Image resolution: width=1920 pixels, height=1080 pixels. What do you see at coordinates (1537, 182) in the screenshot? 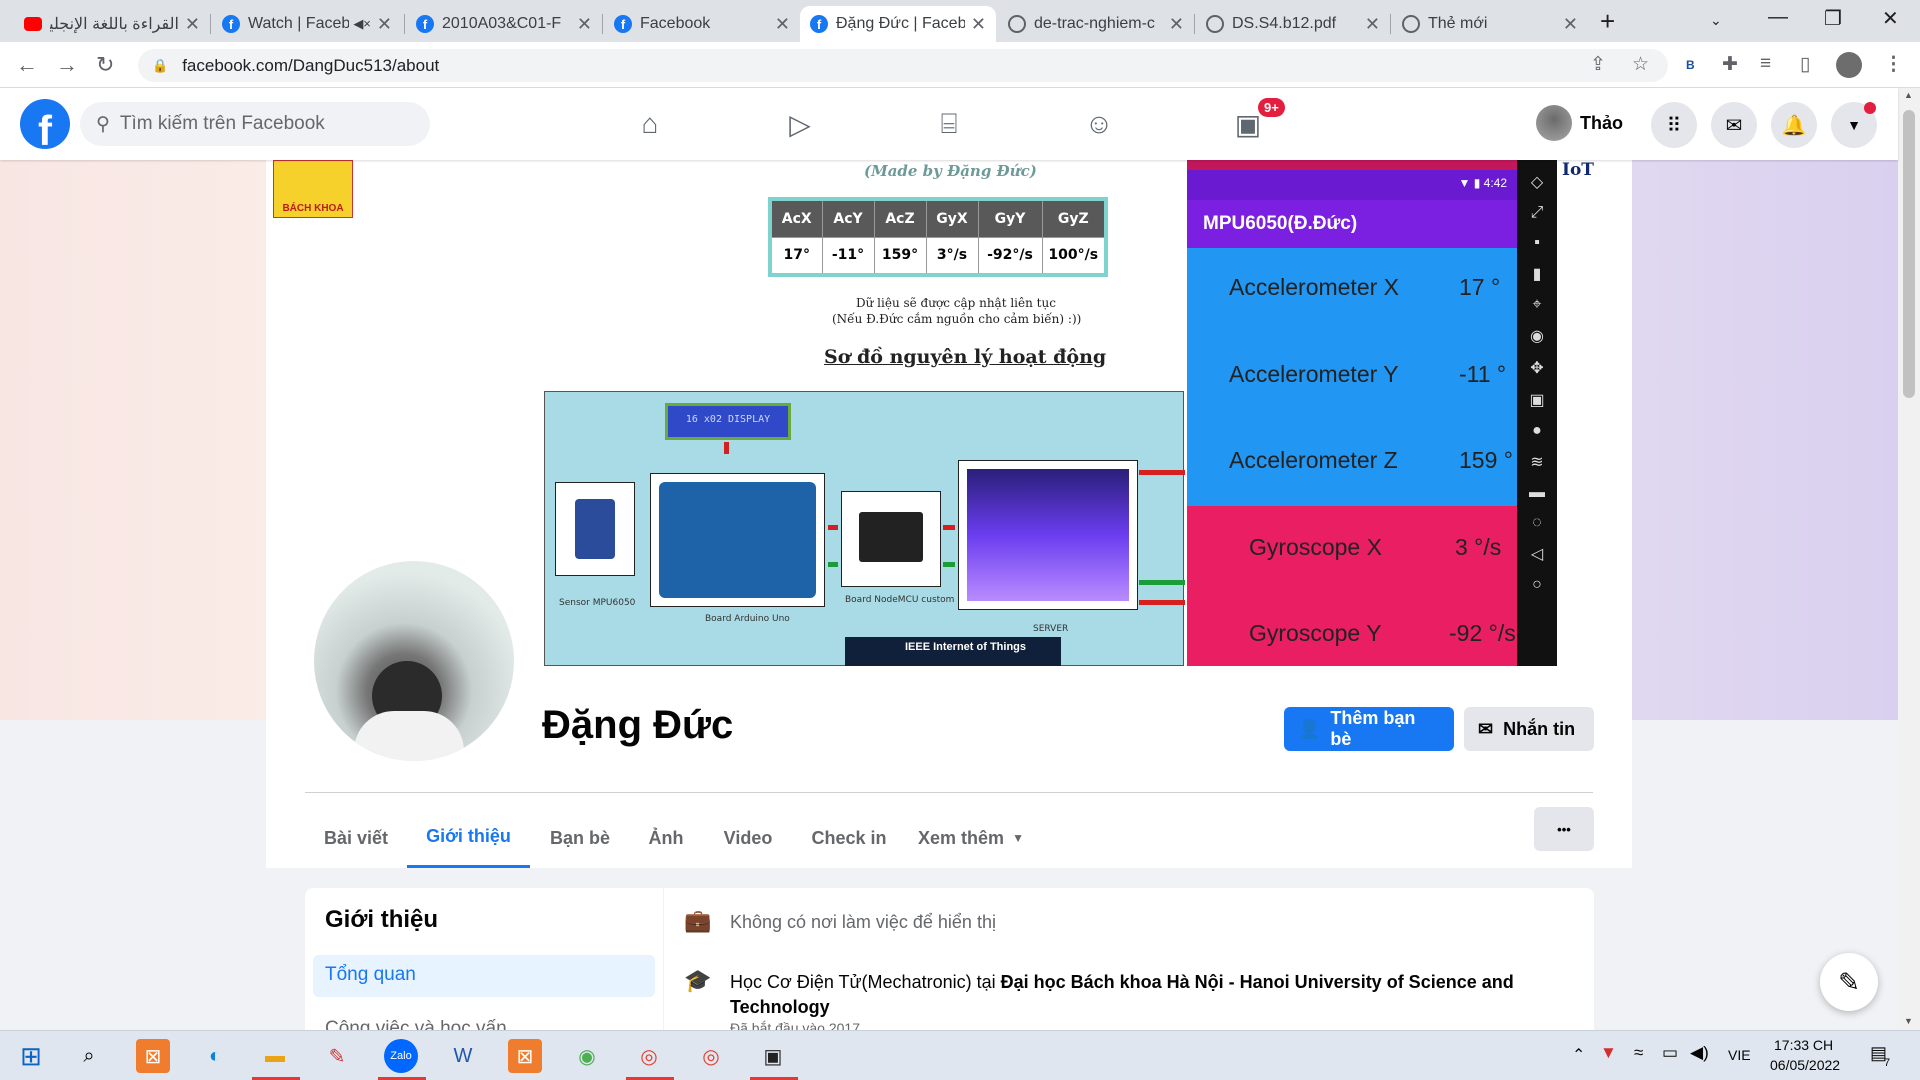
I see `rotate-icon: ◇` at bounding box center [1537, 182].